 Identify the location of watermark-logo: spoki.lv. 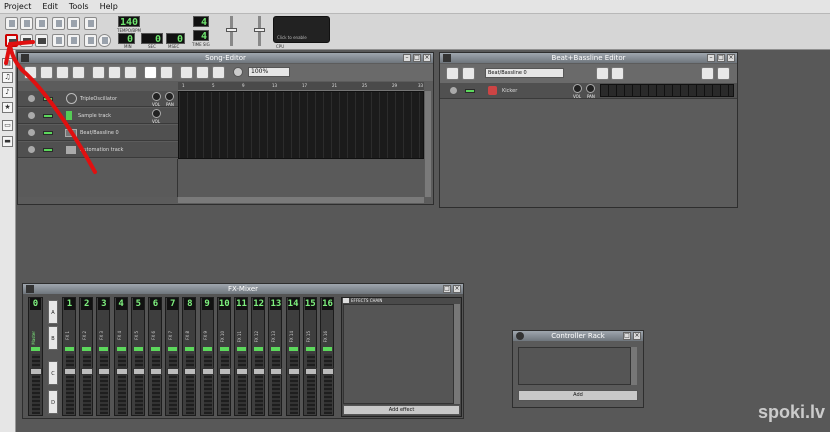
(792, 412).